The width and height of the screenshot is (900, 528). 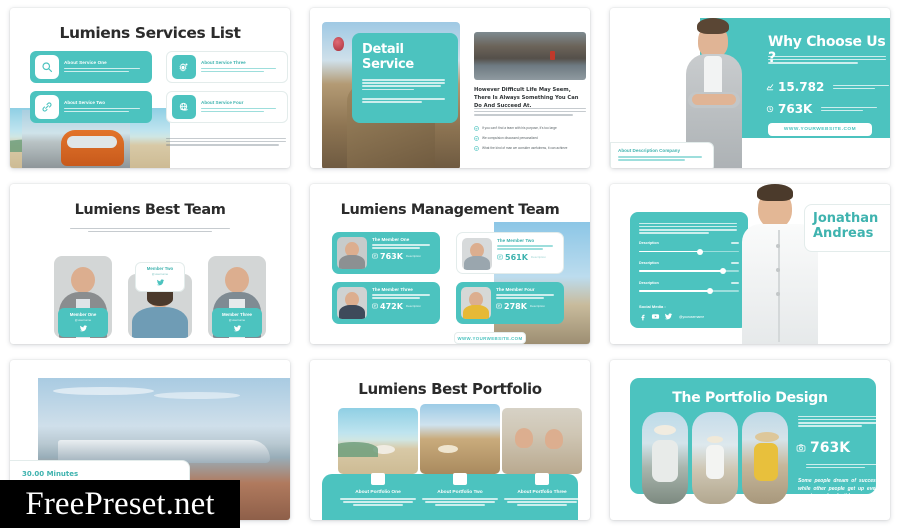 I want to click on page-title: The Portfolio Design, so click(x=750, y=398).